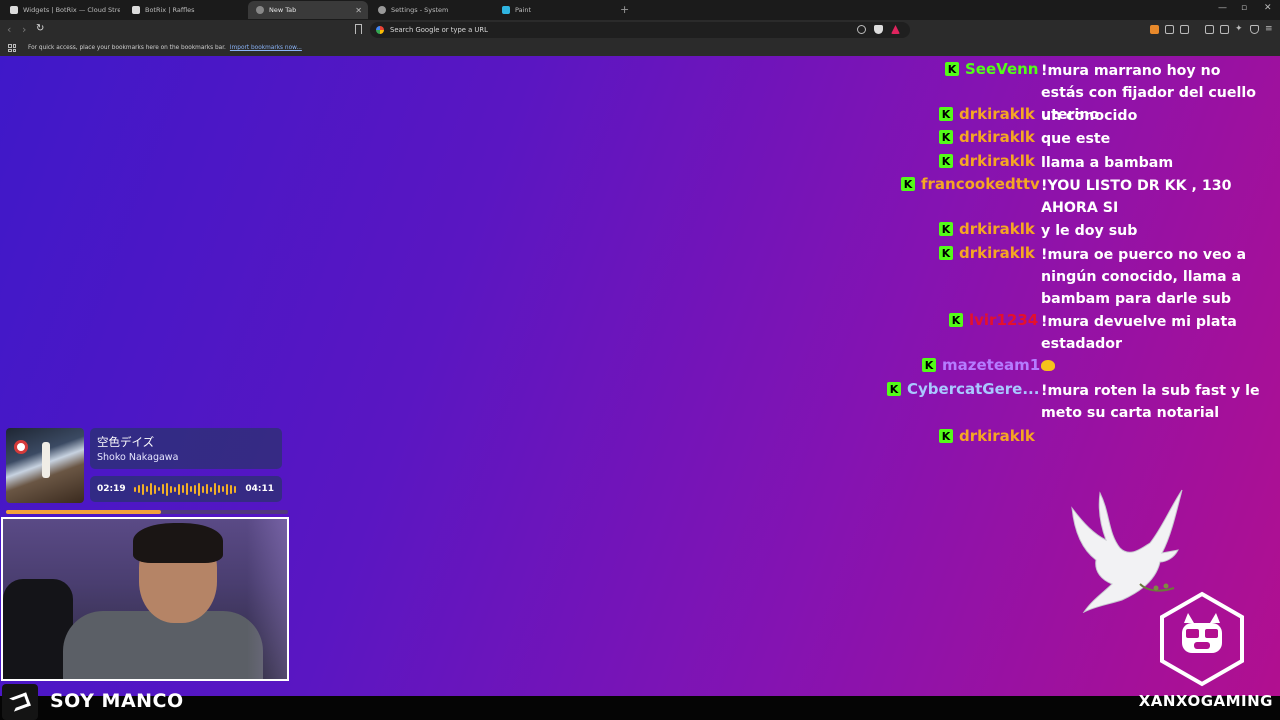 This screenshot has width=1280, height=720. I want to click on tab-label: BotRix | Raffles, so click(170, 10).